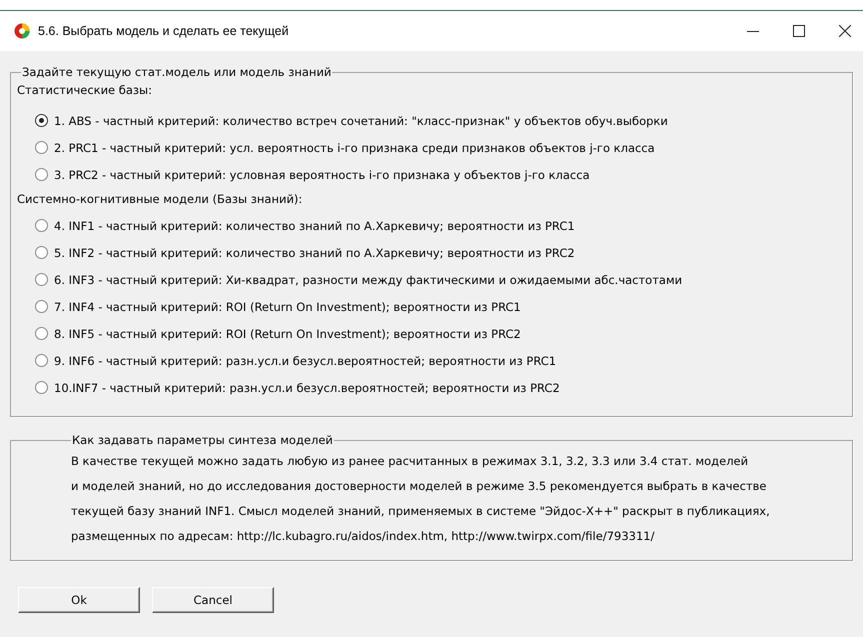 Image resolution: width=863 pixels, height=637 pixels. Describe the element at coordinates (213, 600) in the screenshot. I see `dialog-button: Cancel` at that location.